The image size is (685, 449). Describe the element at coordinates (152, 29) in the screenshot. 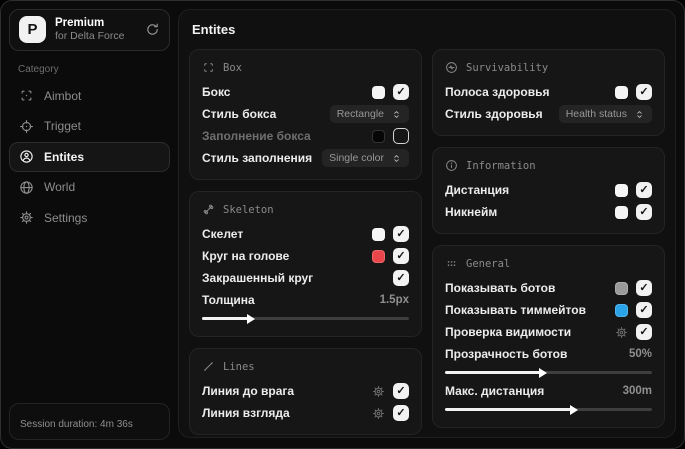

I see `refresh-icon` at that location.